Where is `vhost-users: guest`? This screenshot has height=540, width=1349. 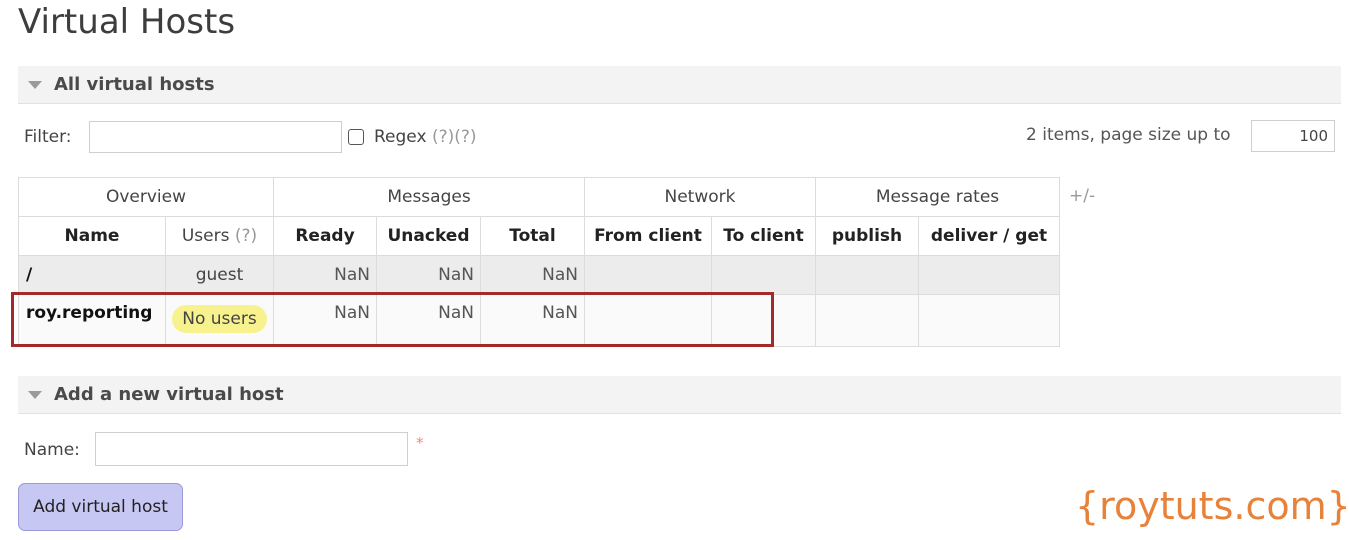
vhost-users: guest is located at coordinates (219, 275).